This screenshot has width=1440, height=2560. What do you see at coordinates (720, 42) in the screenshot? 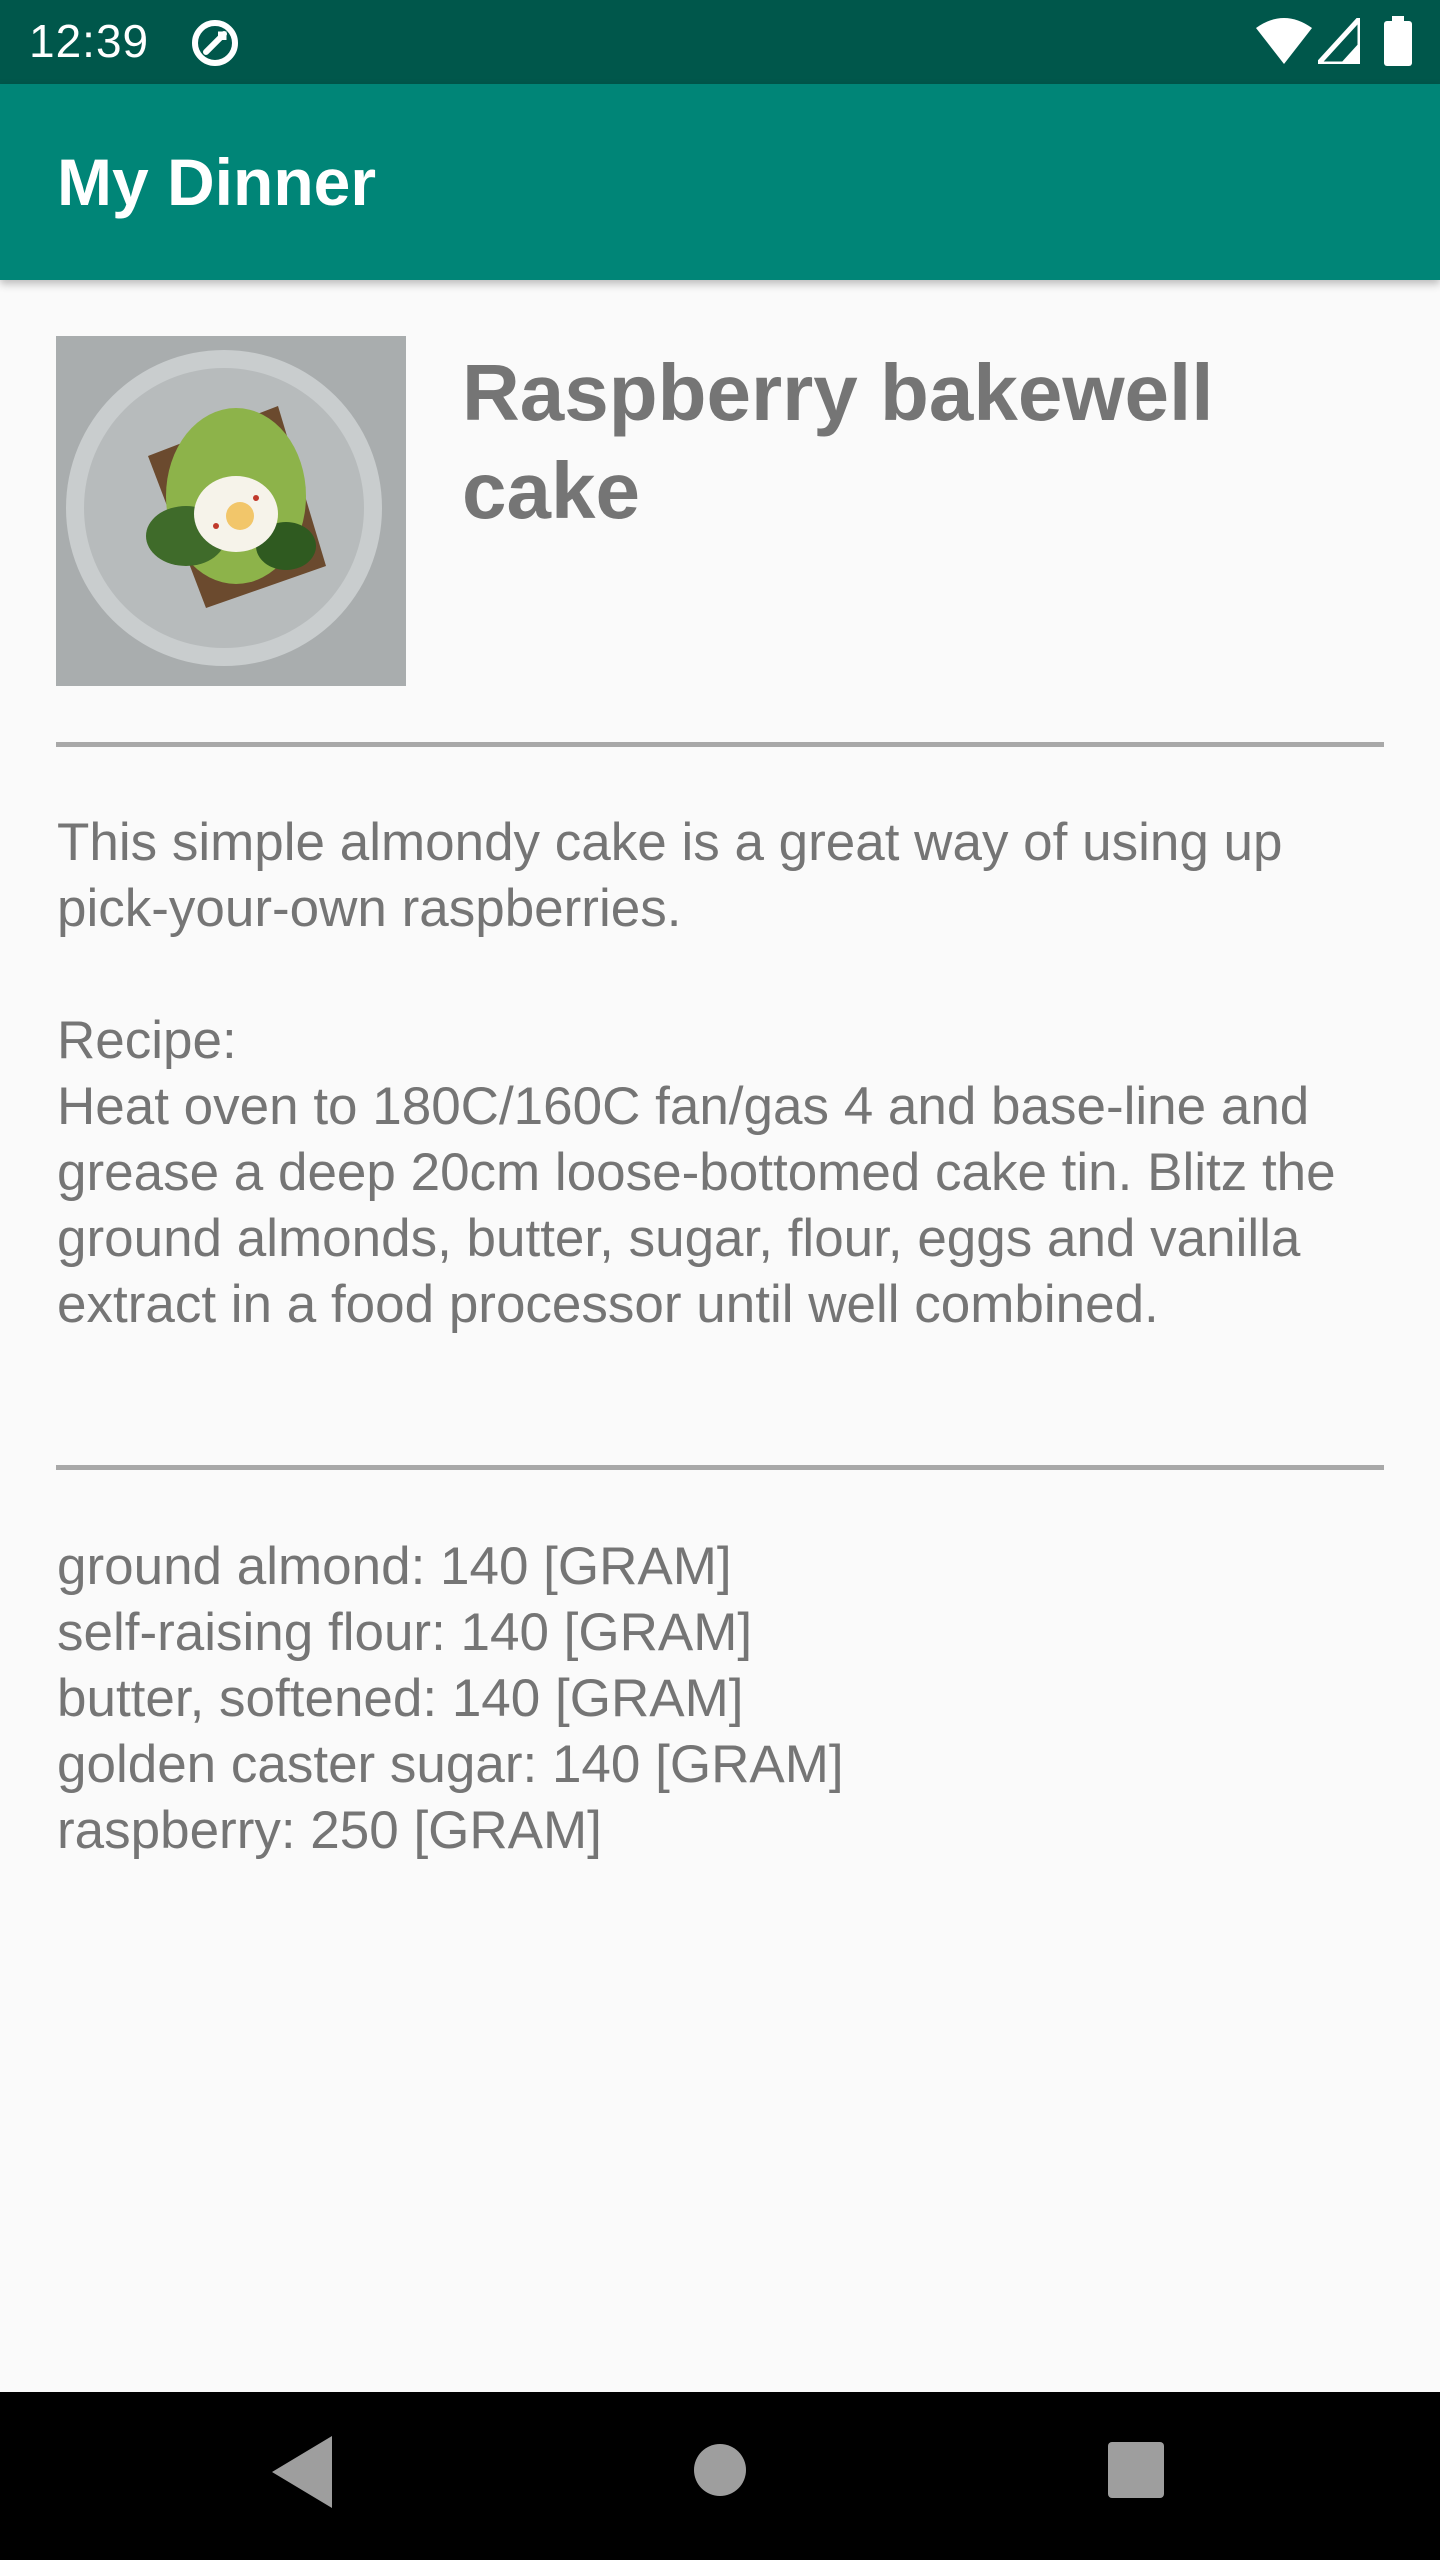
I see `status-bar: 12:39` at bounding box center [720, 42].